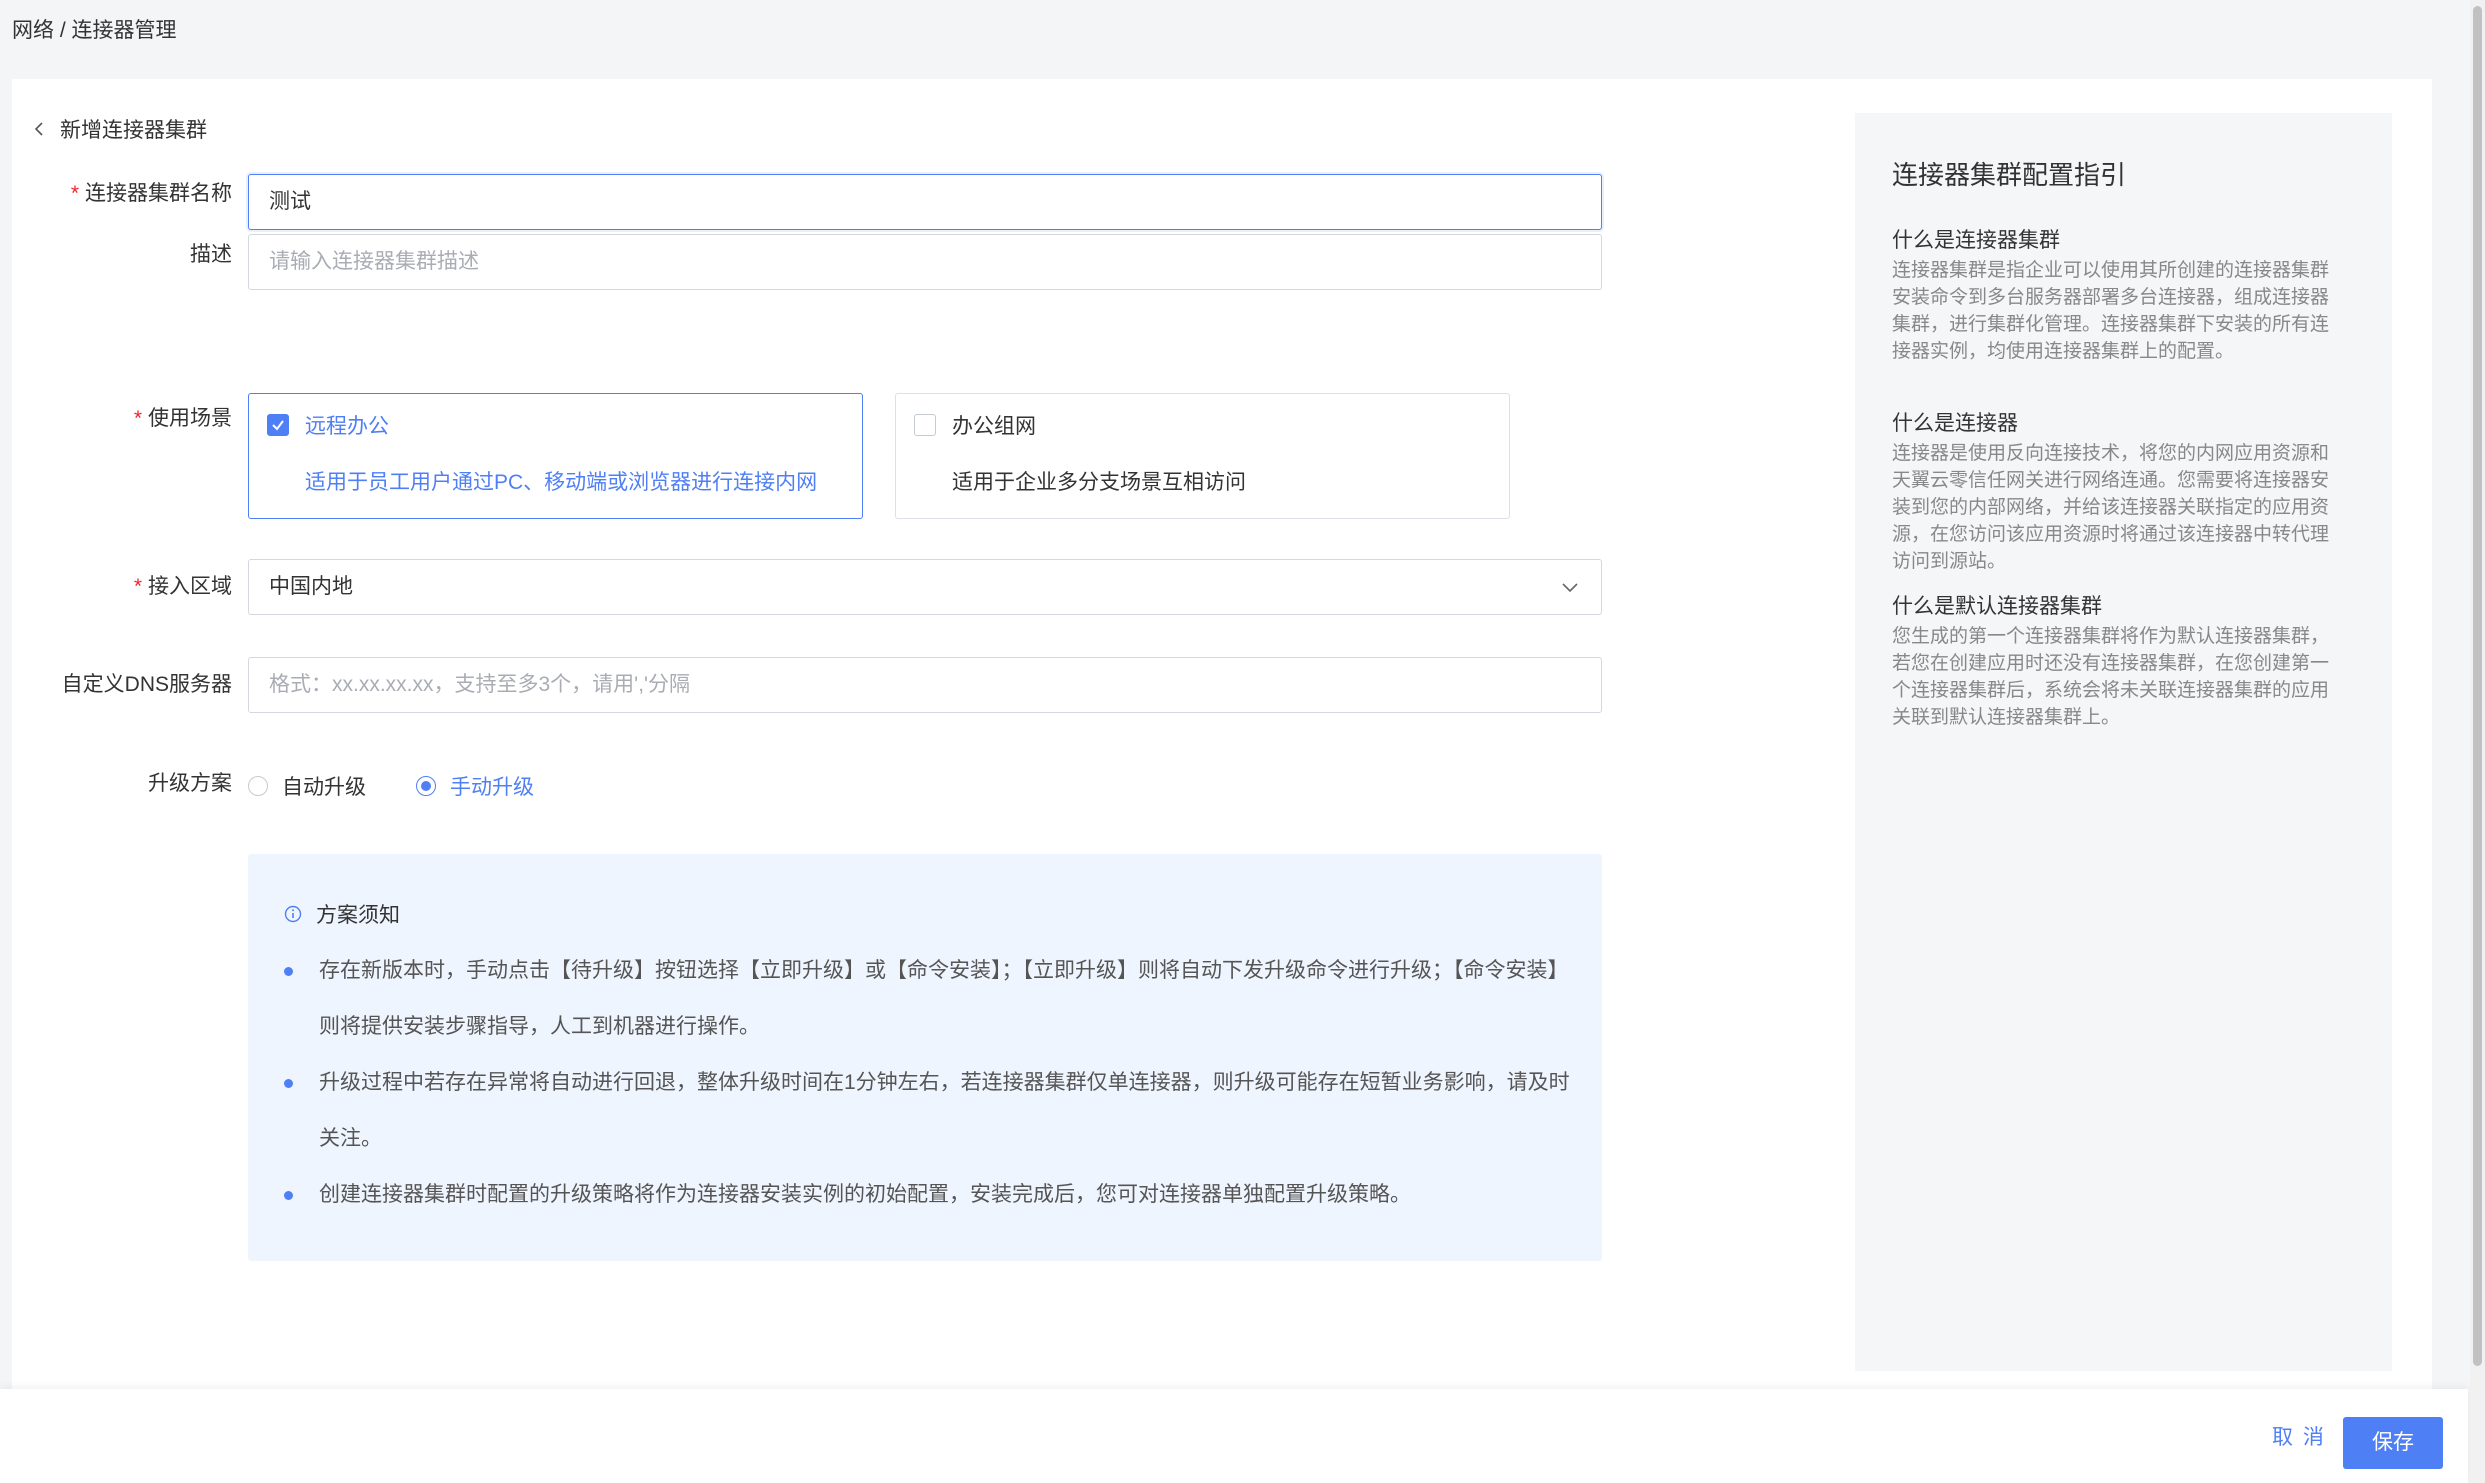 This screenshot has height=1483, width=2485. Describe the element at coordinates (925, 685) in the screenshot. I see `dns-input: 格式：xx.xx.xx.xx，支持至多3个，请用','分隔` at that location.